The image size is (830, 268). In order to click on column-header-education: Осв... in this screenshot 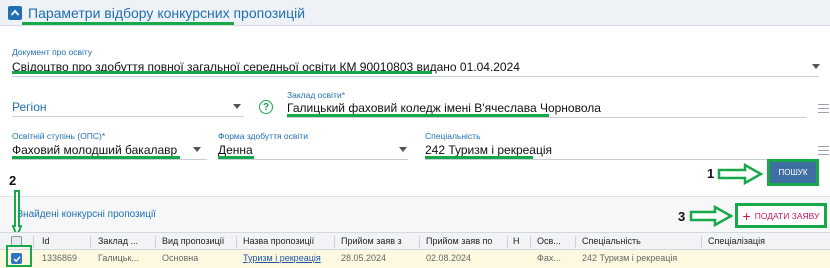, I will do `click(555, 241)`.